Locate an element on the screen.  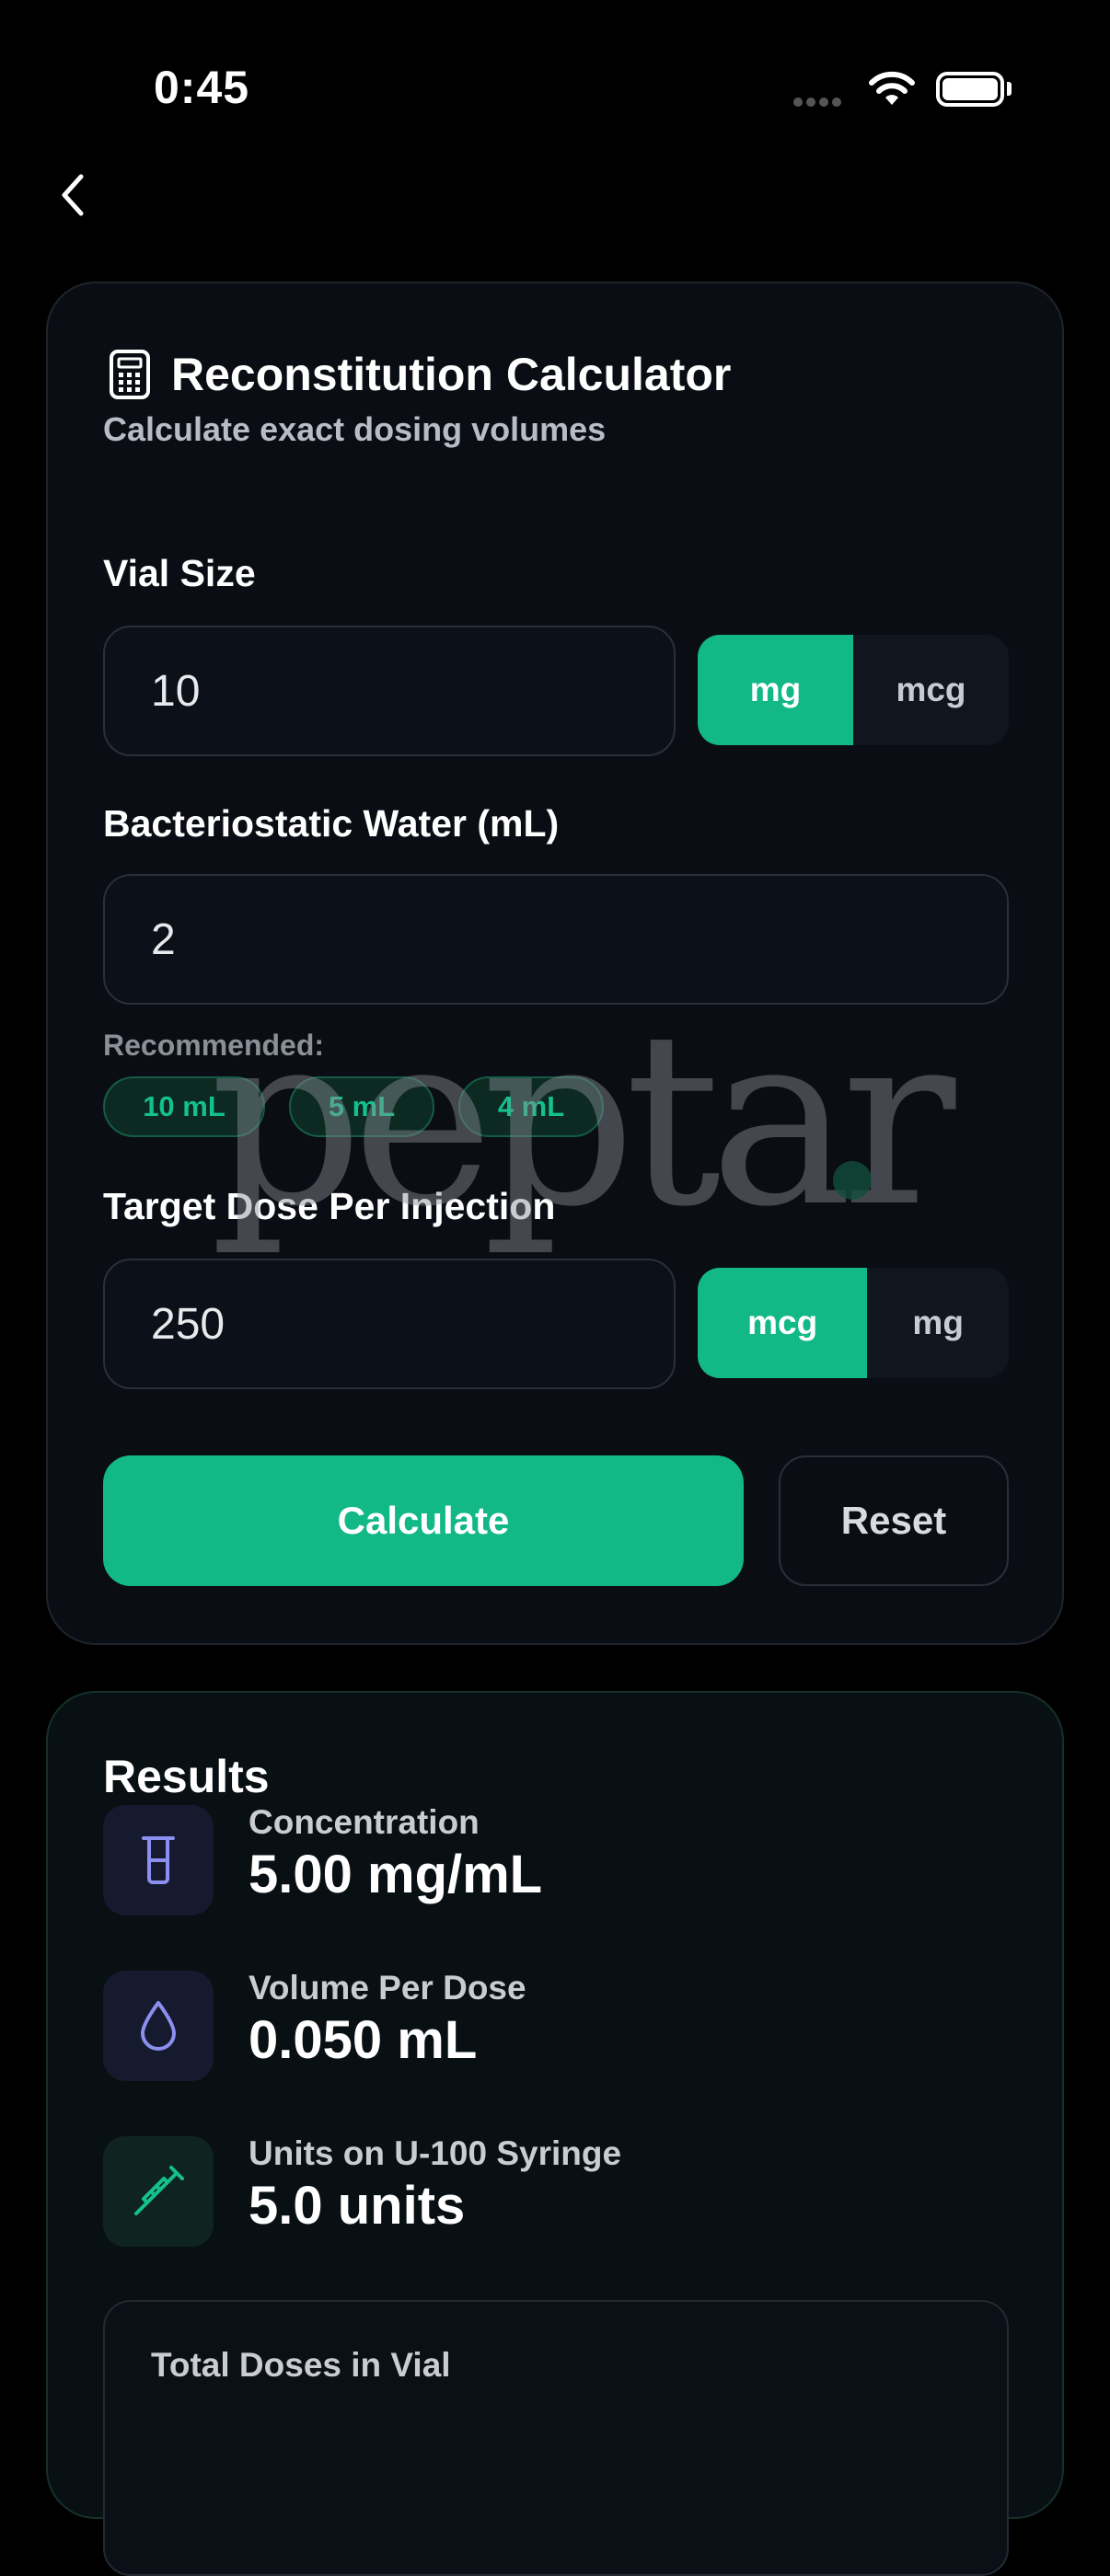
battery-icon is located at coordinates (970, 89).